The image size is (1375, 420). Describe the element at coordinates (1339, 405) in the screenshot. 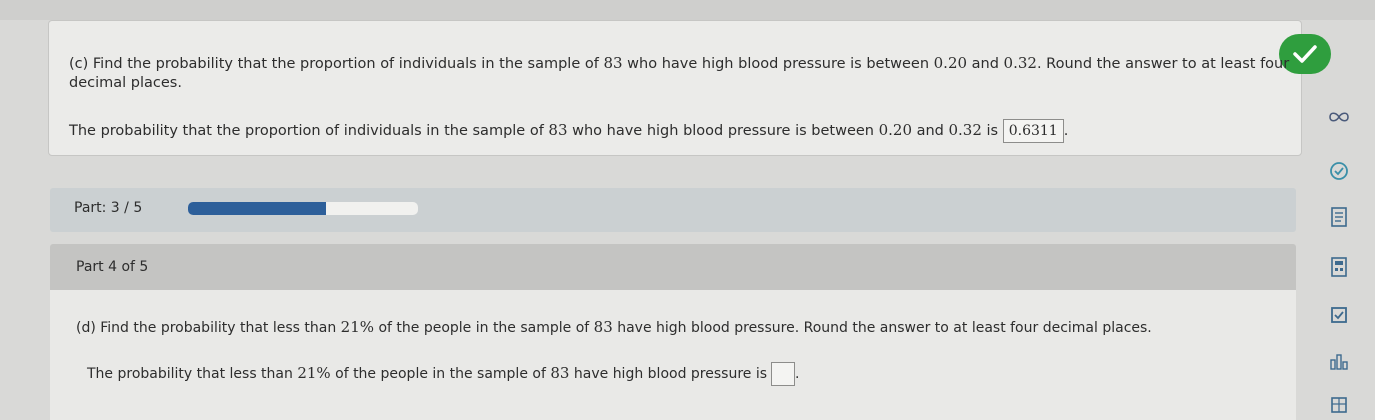

I see `table-icon` at that location.